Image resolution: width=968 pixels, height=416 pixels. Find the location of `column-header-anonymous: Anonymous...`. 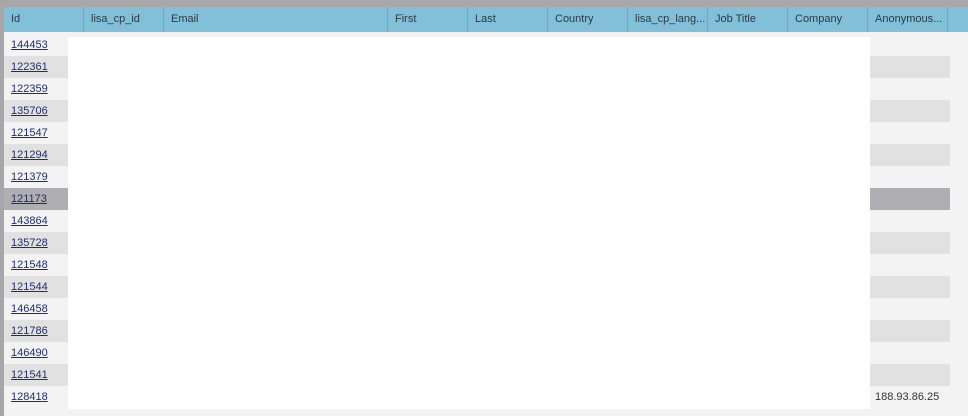

column-header-anonymous: Anonymous... is located at coordinates (908, 19).